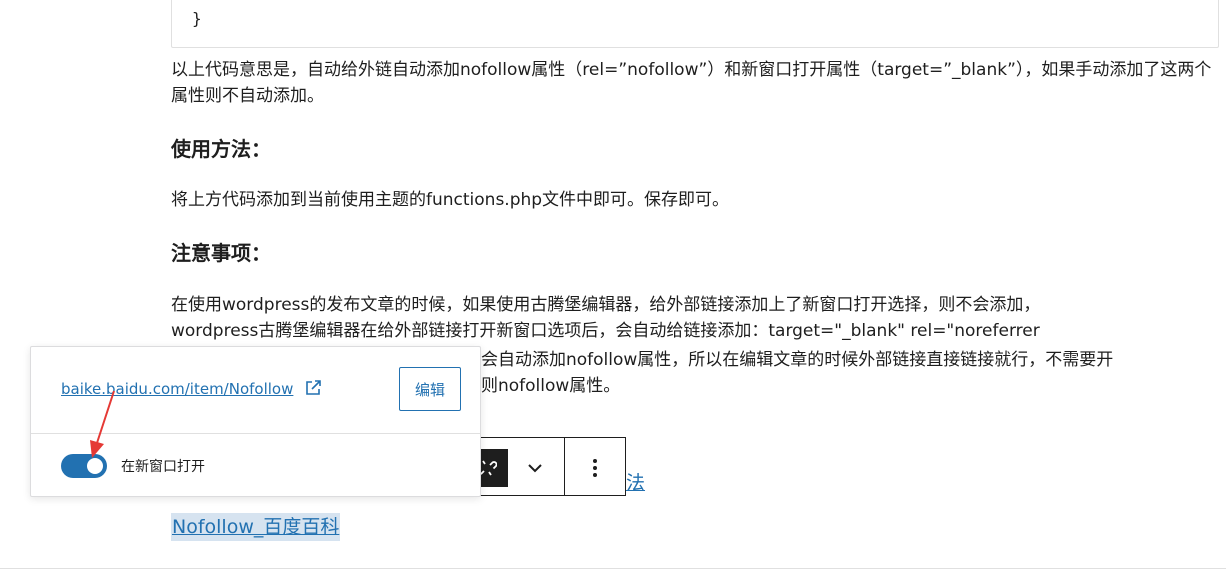  I want to click on open-new-tab-label: 在新窗口打开, so click(163, 467).